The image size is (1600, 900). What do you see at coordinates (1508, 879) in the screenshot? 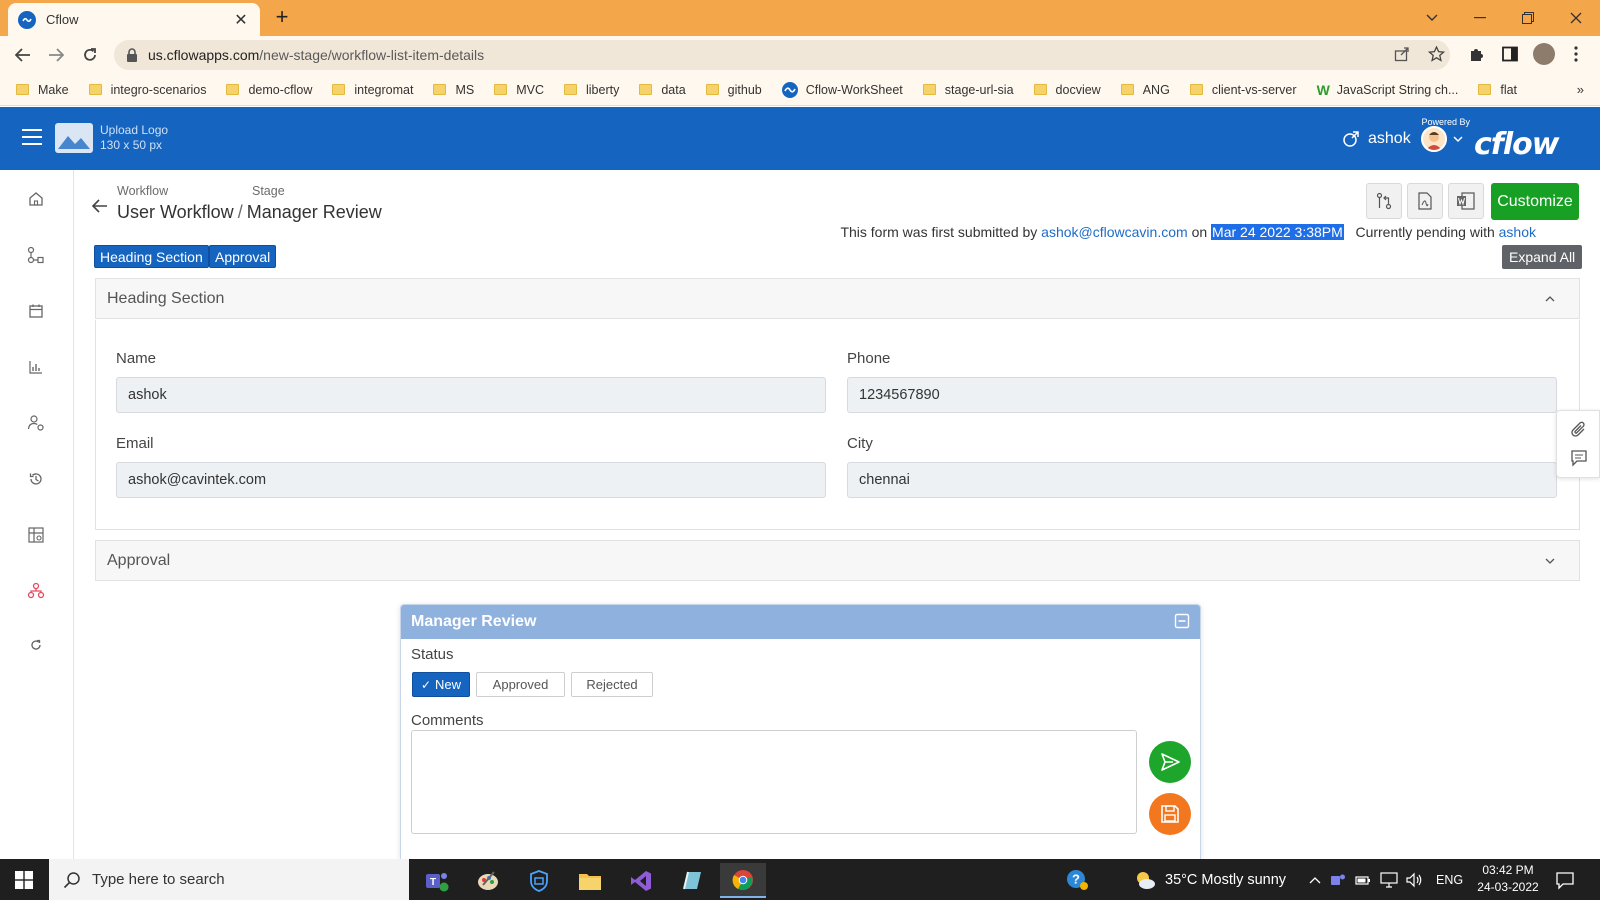
I see `system-clock: 03:42 PM 24-03-2022` at bounding box center [1508, 879].